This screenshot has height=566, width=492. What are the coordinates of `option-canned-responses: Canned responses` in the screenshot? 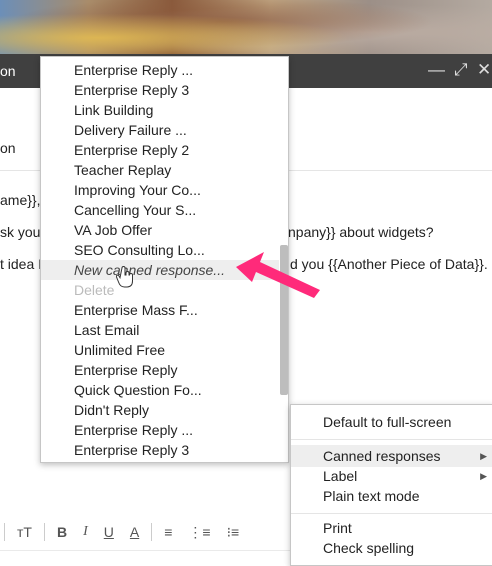 It's located at (382, 456).